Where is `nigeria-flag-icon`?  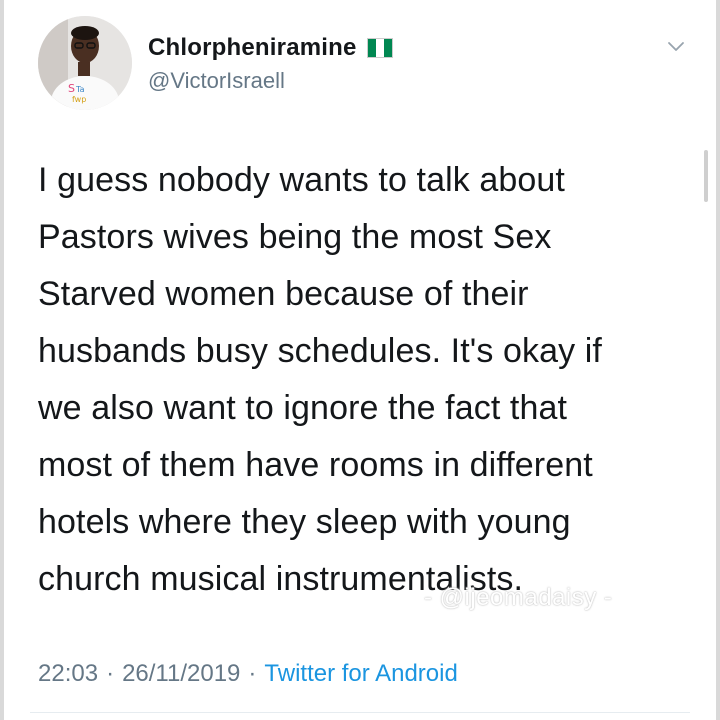
nigeria-flag-icon is located at coordinates (379, 48).